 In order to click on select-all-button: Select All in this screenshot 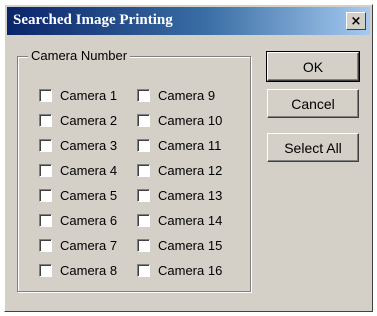, I will do `click(313, 147)`.